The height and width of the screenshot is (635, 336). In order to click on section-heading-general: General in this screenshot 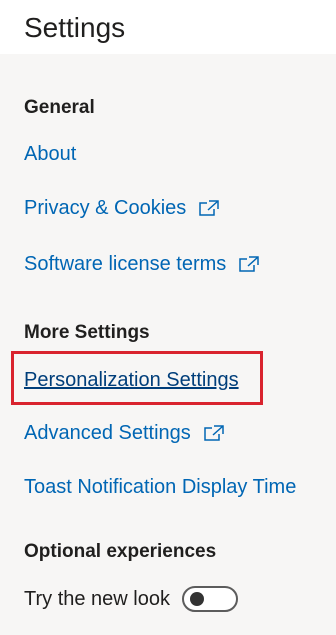, I will do `click(59, 107)`.